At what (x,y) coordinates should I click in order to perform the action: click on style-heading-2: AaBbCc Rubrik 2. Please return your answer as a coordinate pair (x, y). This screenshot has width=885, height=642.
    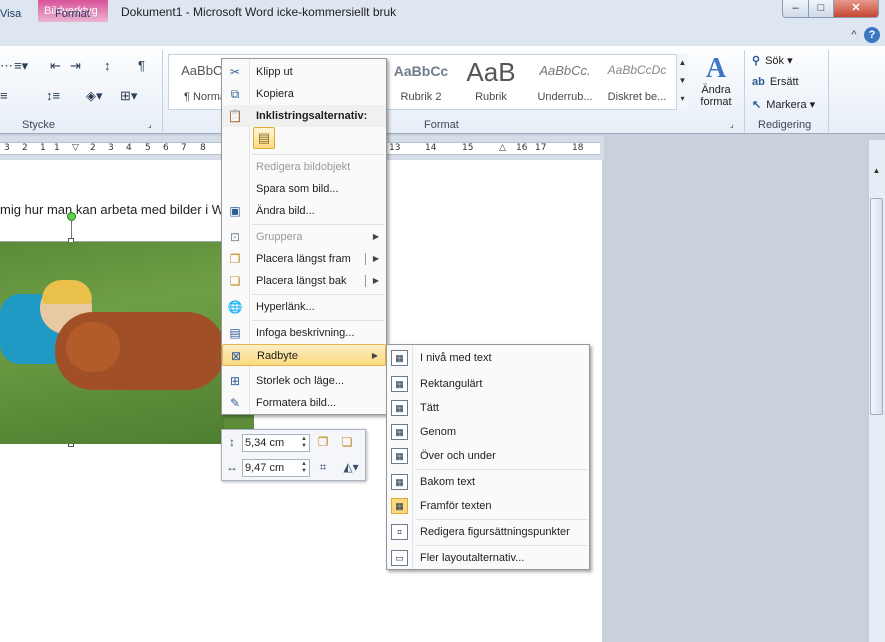
    Looking at the image, I should click on (421, 82).